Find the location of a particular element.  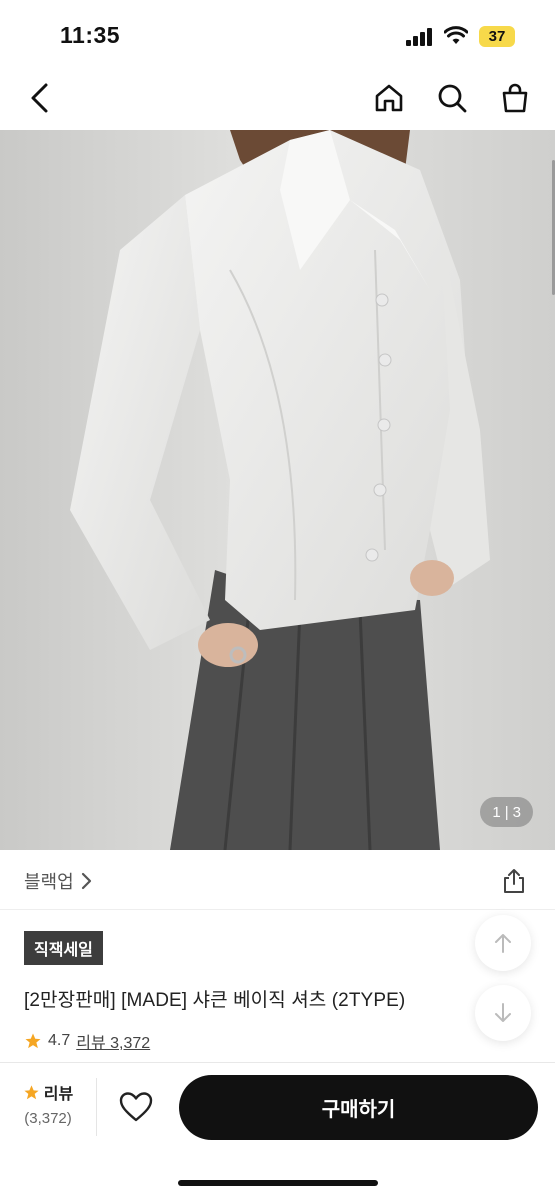

bag-icon is located at coordinates (515, 98).